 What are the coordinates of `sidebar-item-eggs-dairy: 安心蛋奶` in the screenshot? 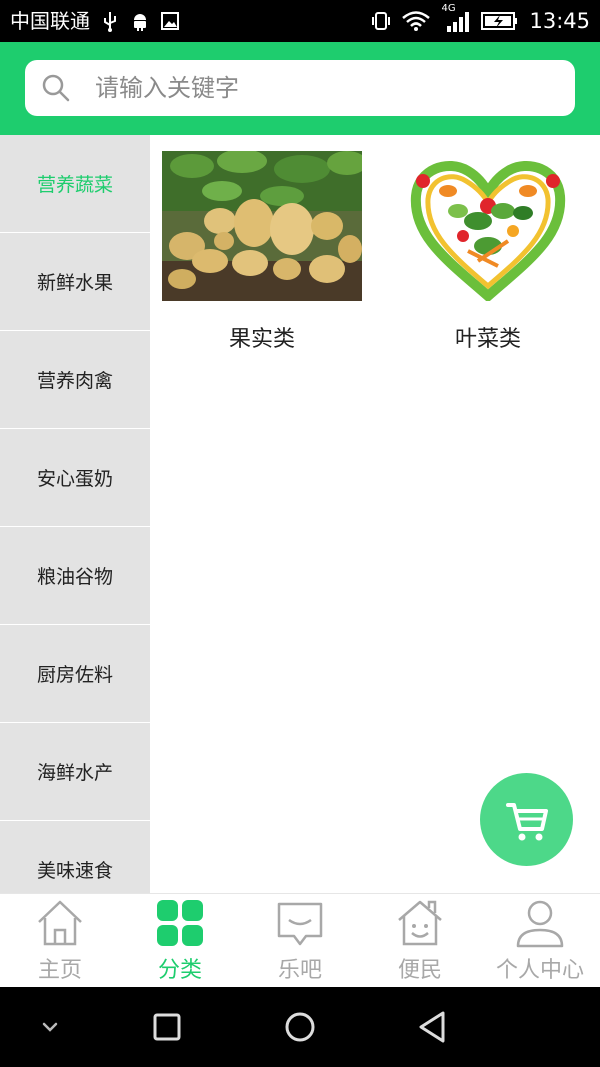 It's located at (75, 478).